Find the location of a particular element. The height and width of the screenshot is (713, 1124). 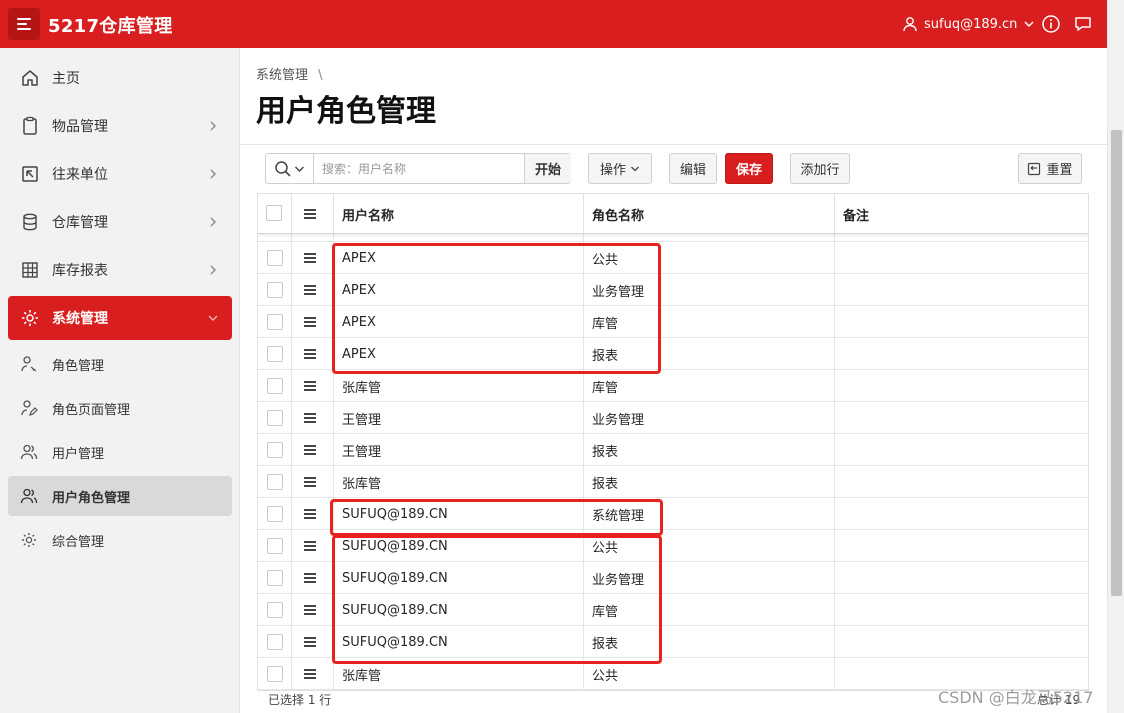

table-row: SUFUQ@189.CN 公共 is located at coordinates (673, 546).